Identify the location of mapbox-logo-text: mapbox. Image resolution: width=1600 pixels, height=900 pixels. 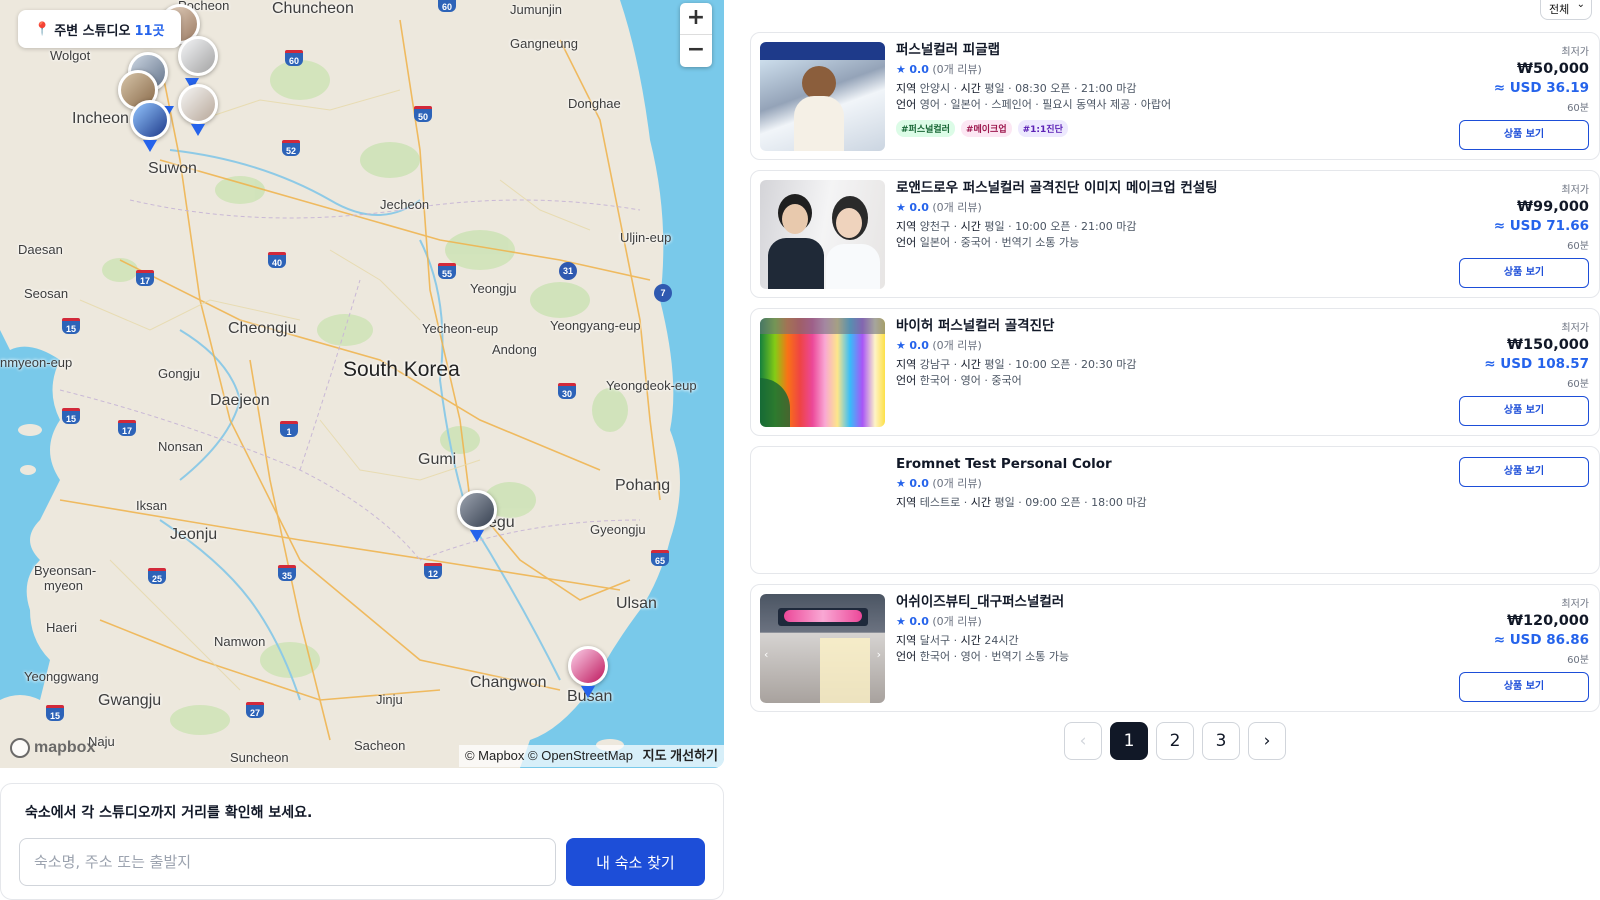
(65, 747).